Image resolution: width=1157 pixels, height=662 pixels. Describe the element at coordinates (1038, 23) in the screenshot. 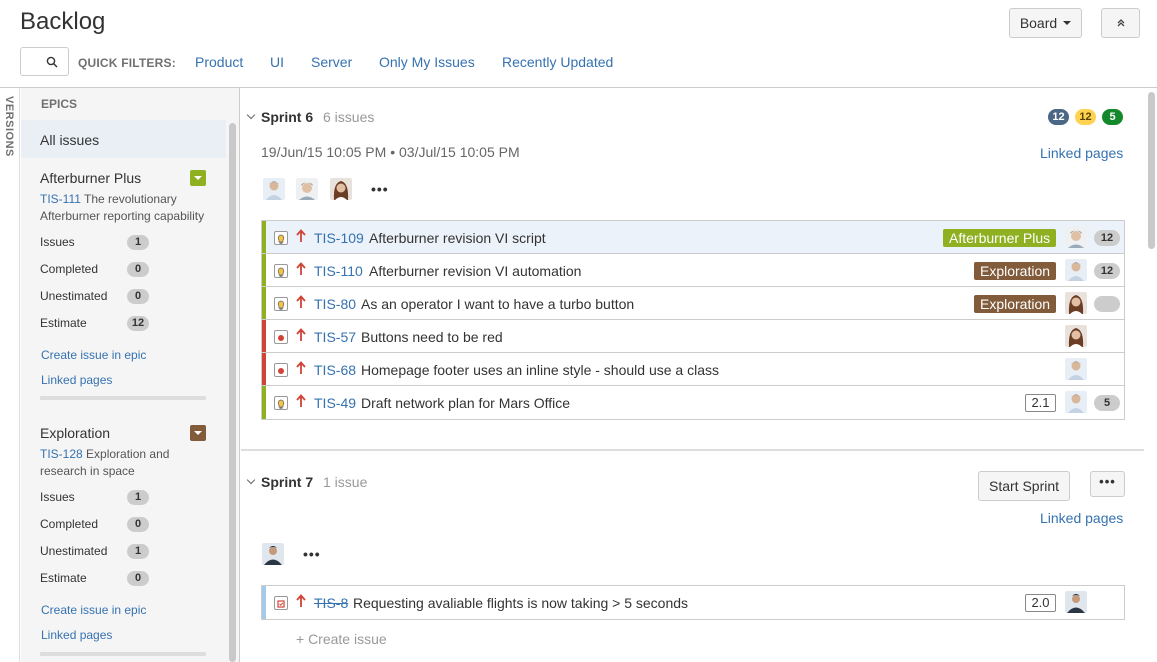

I see `board-button-label: Board` at that location.